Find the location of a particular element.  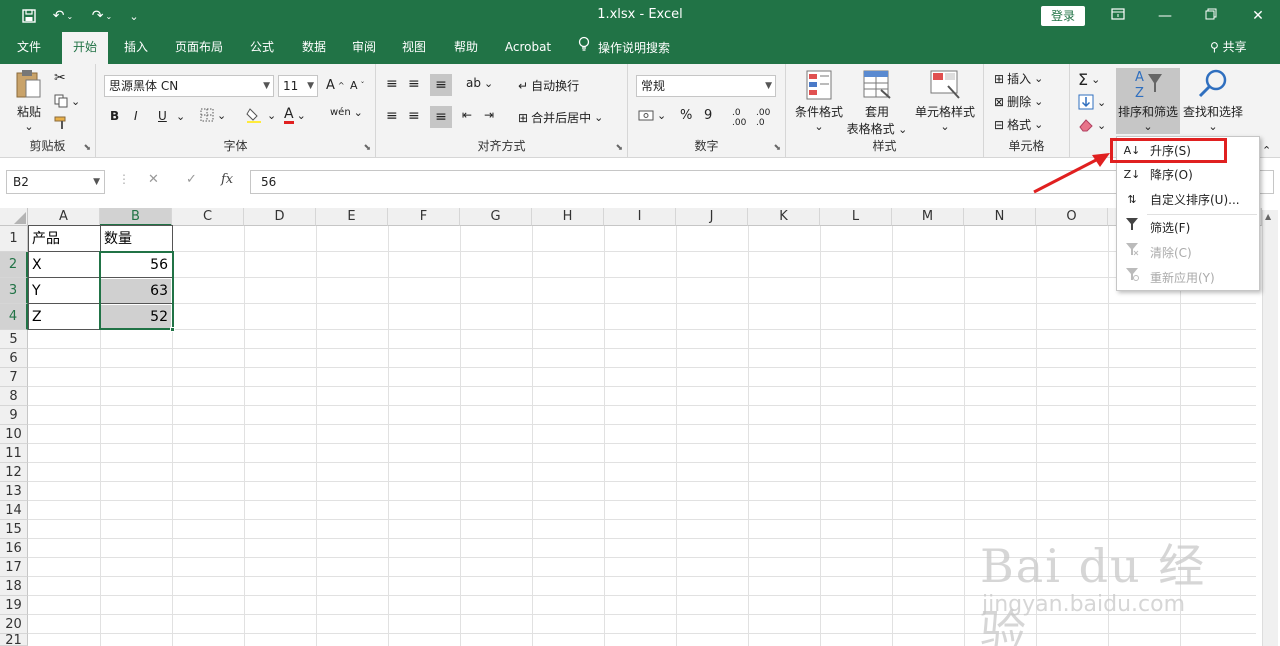

middle-align-icon: ≡ is located at coordinates (414, 84).